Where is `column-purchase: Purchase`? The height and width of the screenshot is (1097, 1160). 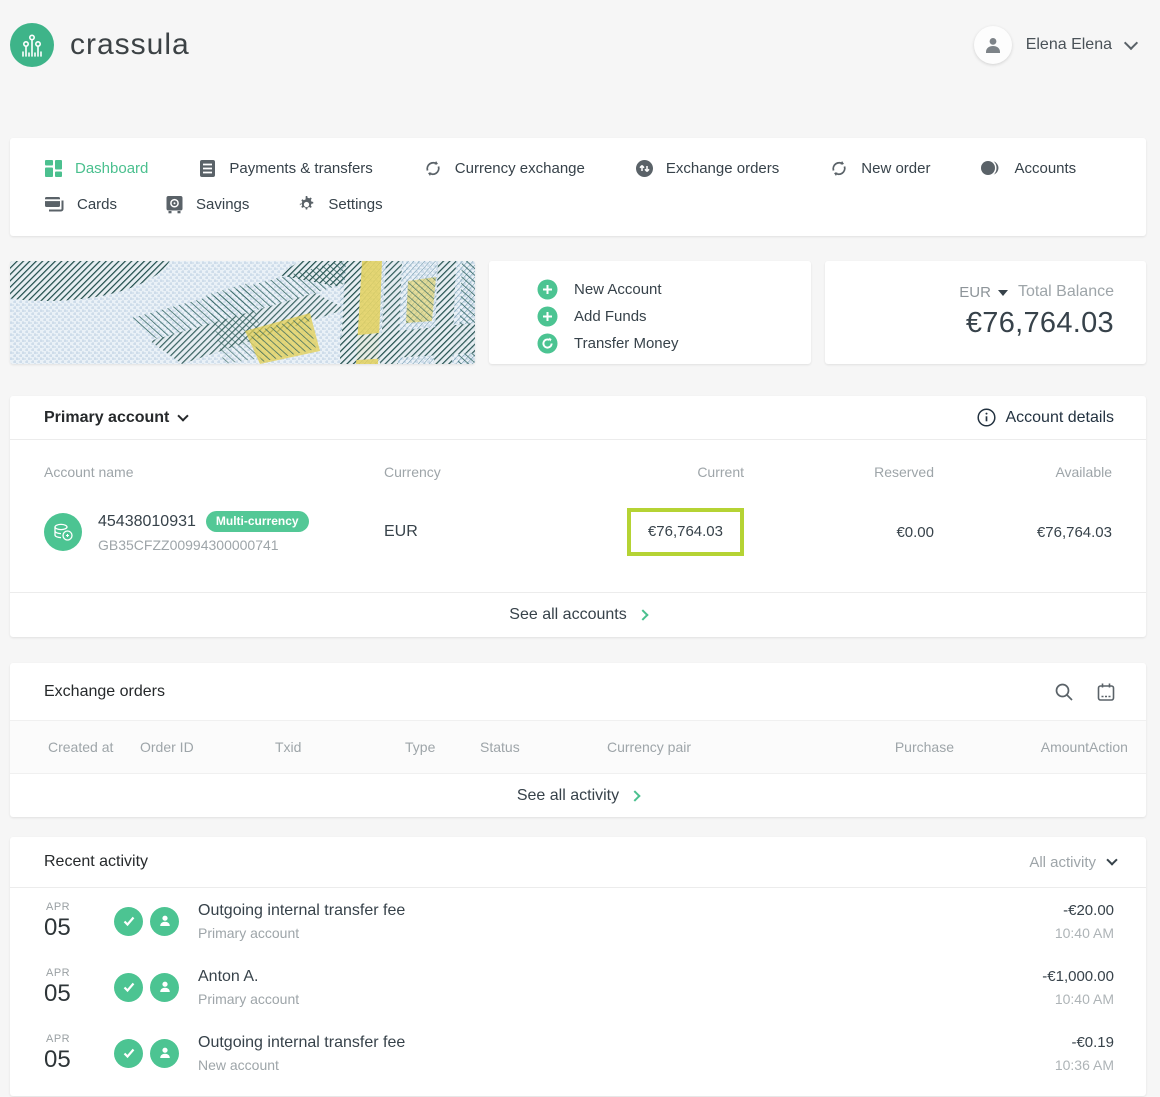
column-purchase: Purchase is located at coordinates (924, 747).